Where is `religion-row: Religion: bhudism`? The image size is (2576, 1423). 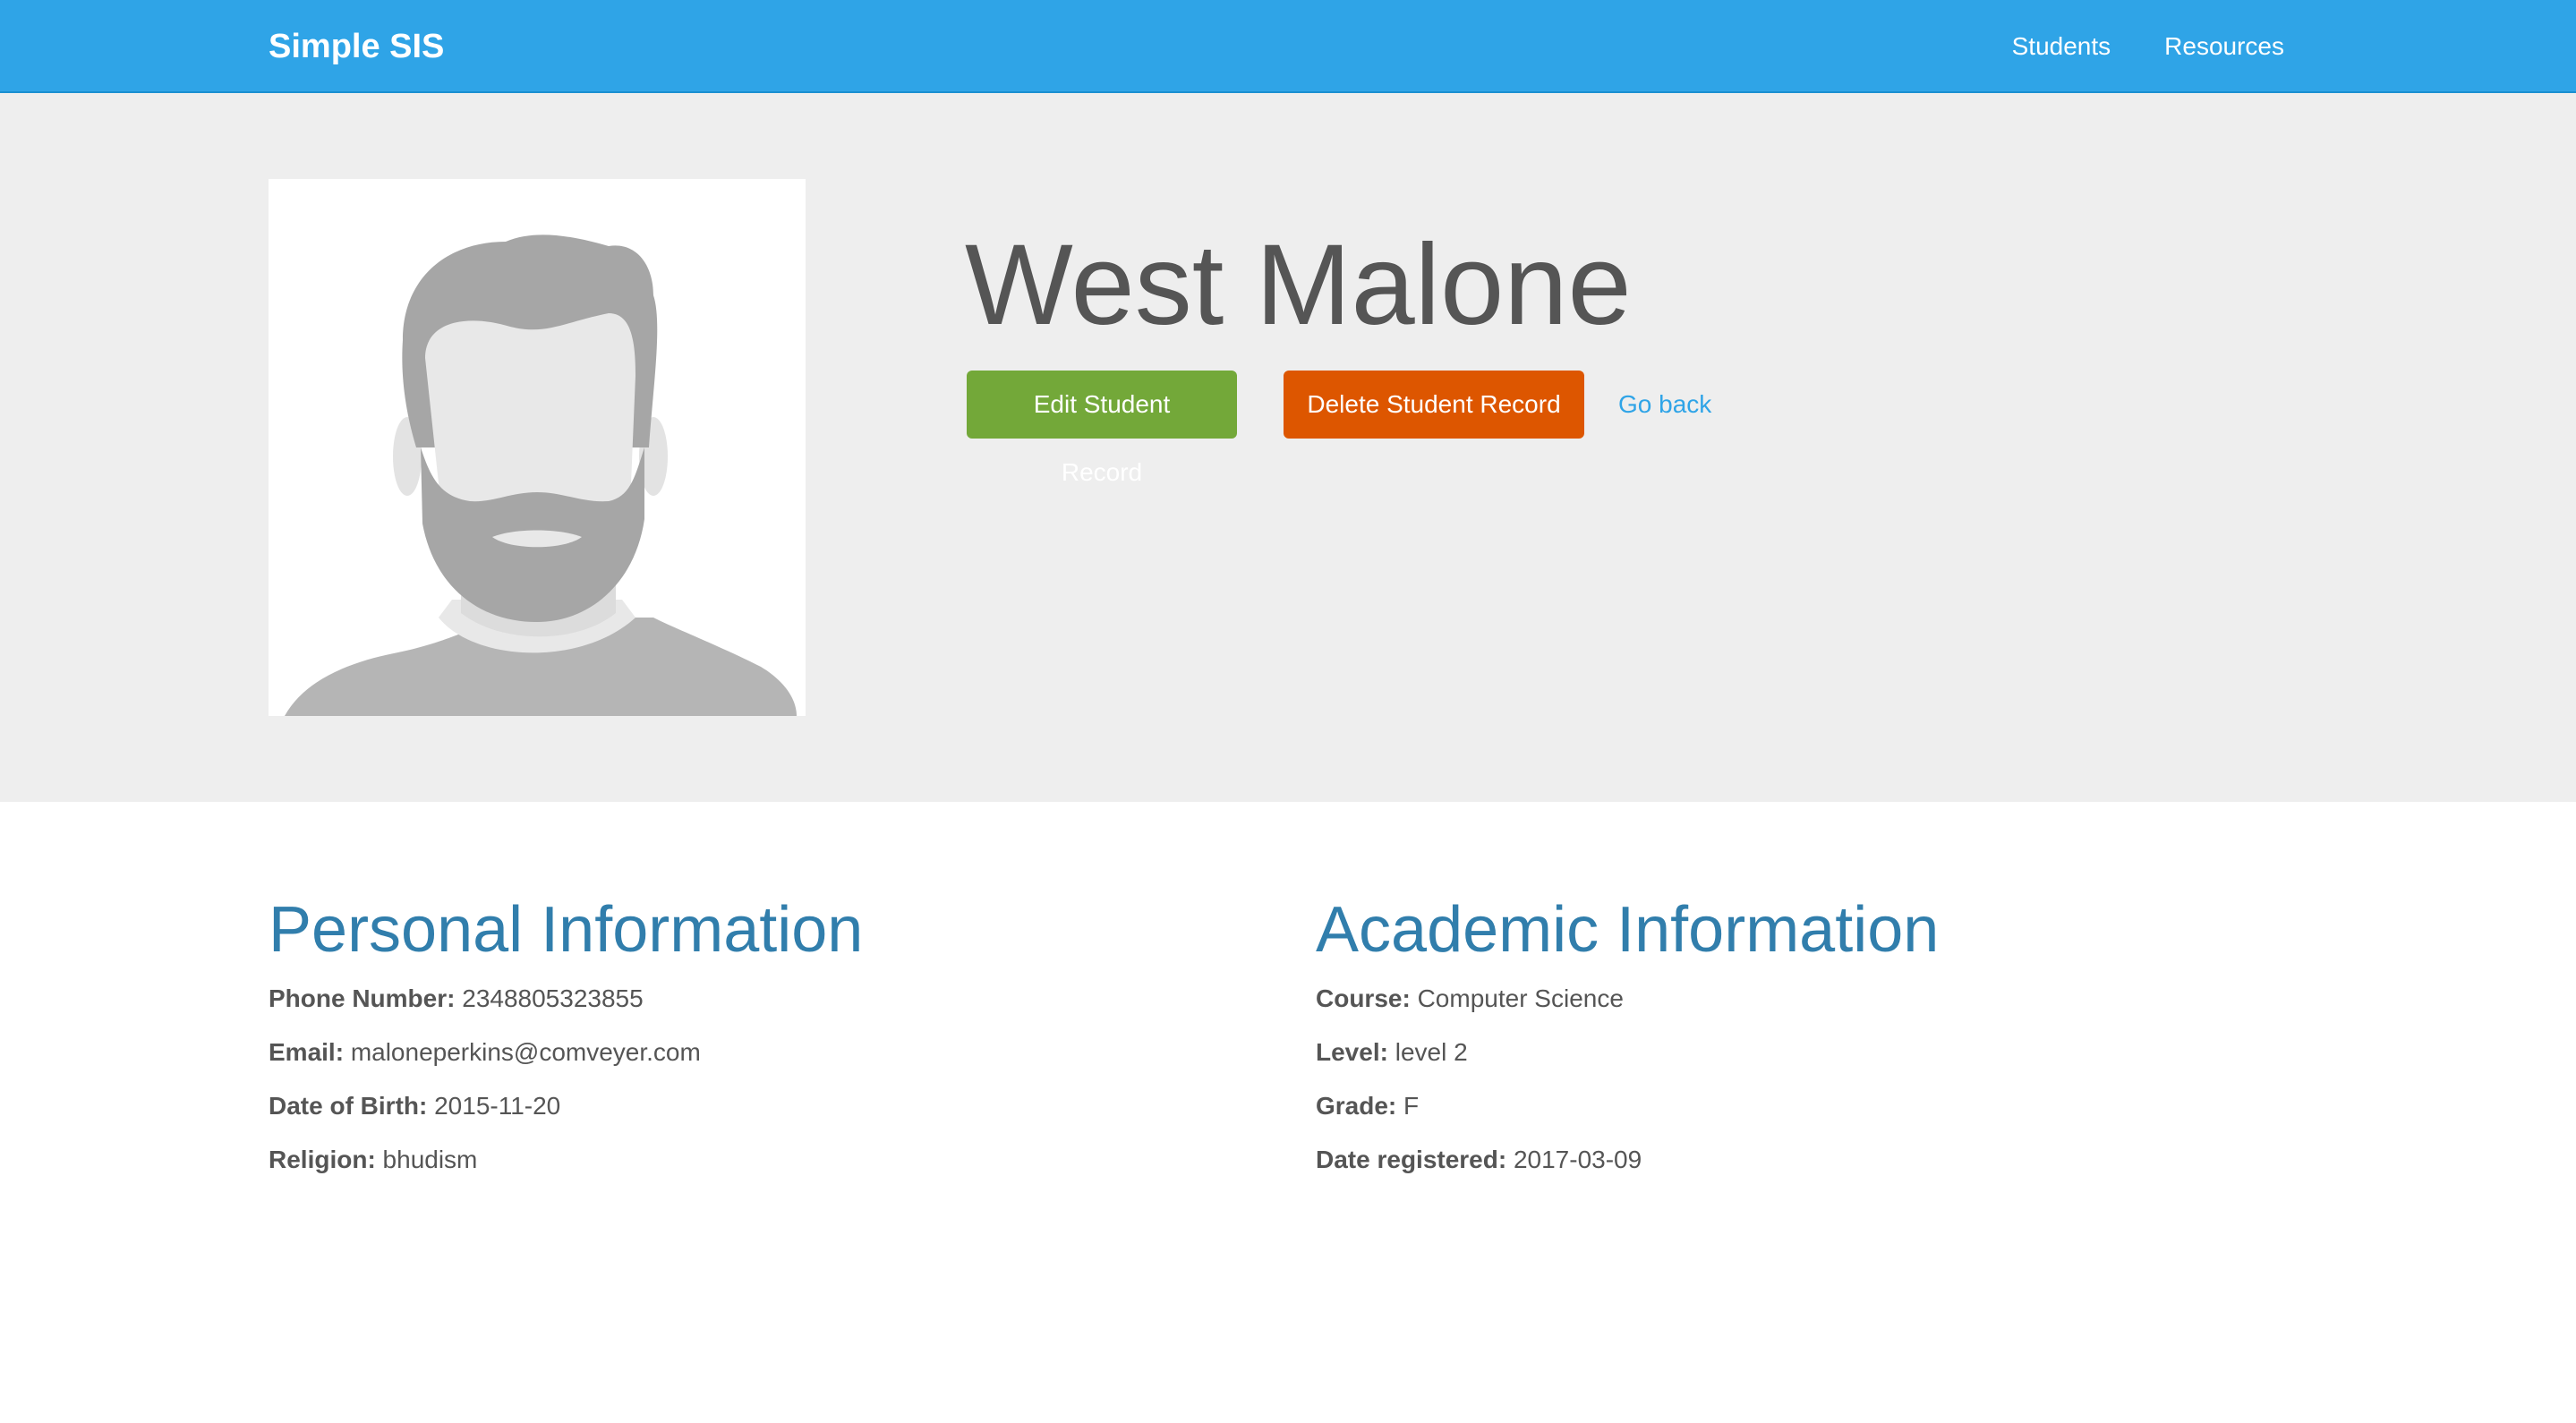
religion-row: Religion: bhudism is located at coordinates (716, 1160).